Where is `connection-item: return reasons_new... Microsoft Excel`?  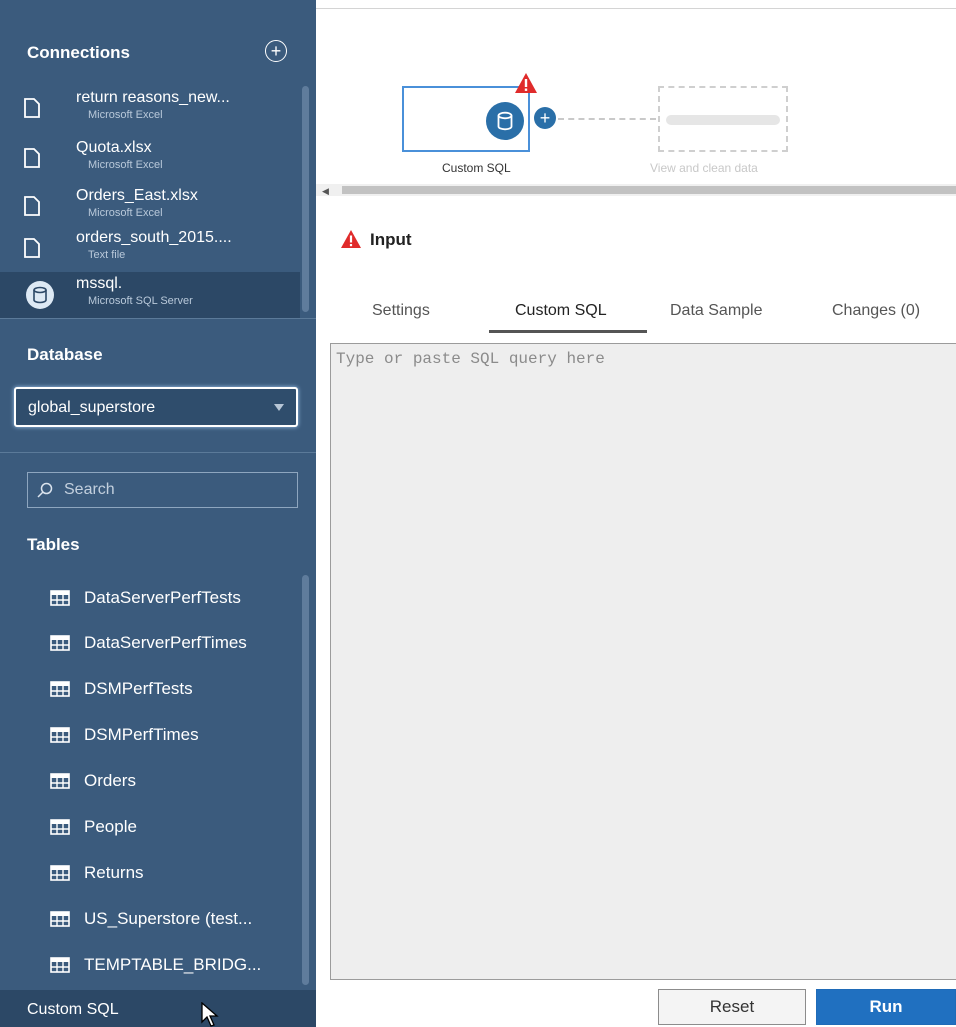
connection-item: return reasons_new... Microsoft Excel is located at coordinates (150, 109).